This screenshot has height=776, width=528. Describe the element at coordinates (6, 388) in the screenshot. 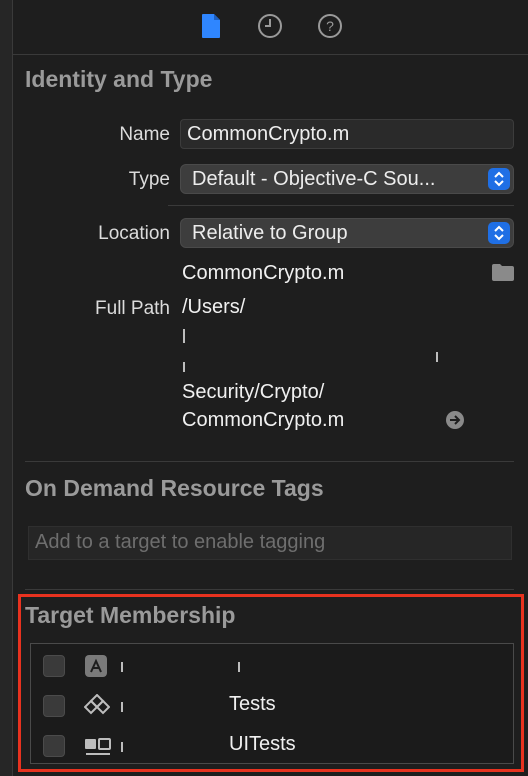

I see `navigator-divider` at that location.